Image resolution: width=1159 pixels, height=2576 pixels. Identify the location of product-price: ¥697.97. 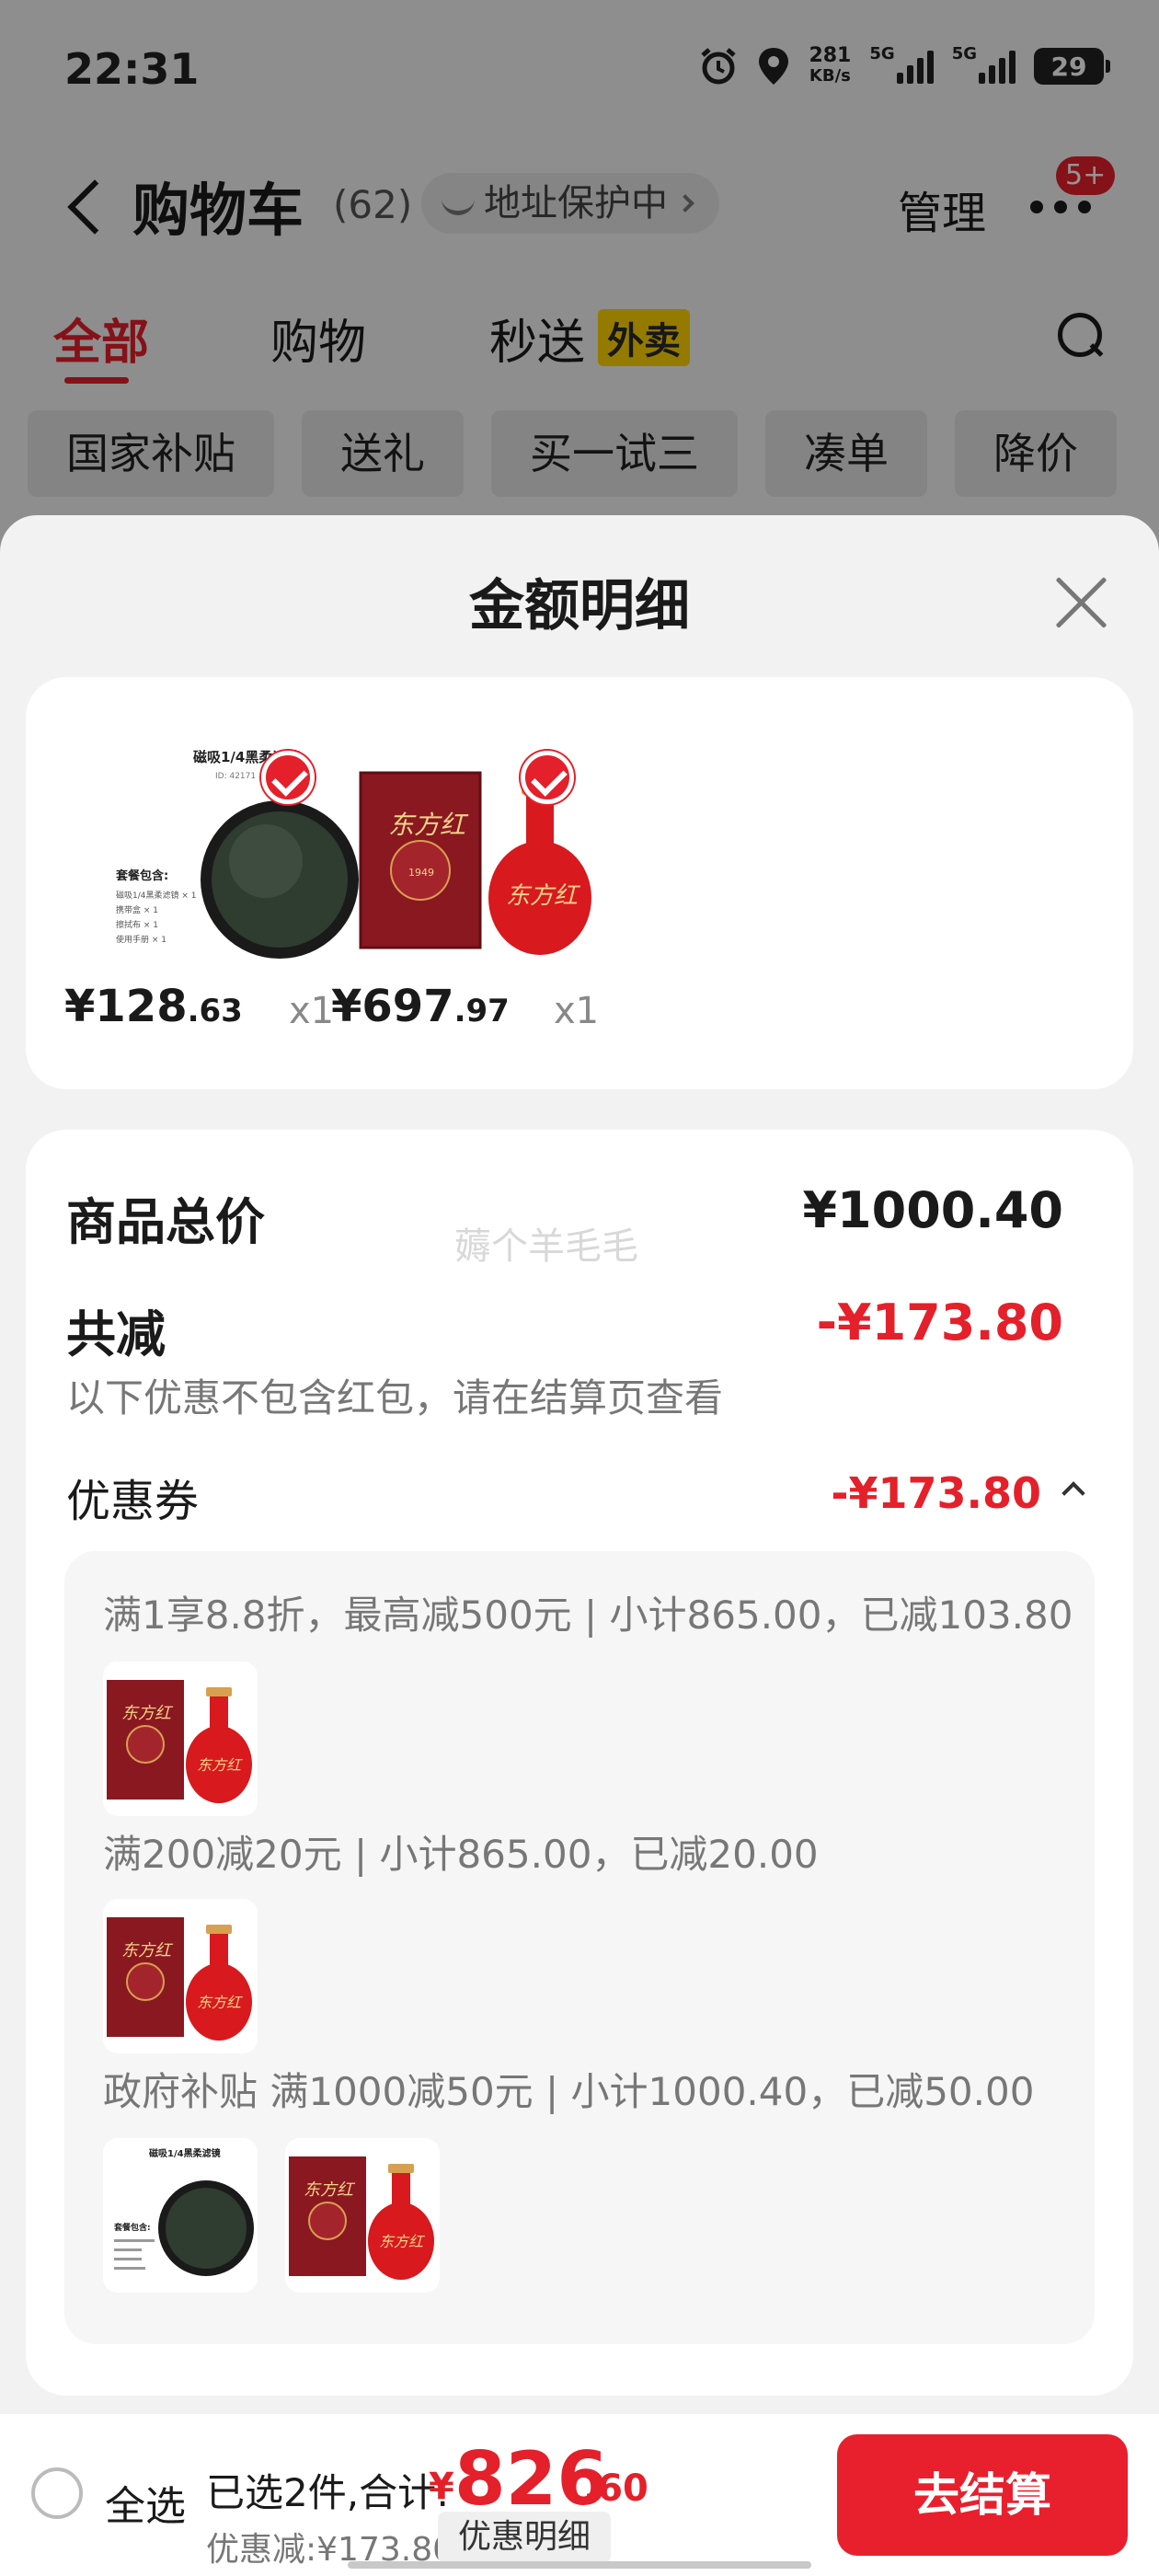
(420, 1006).